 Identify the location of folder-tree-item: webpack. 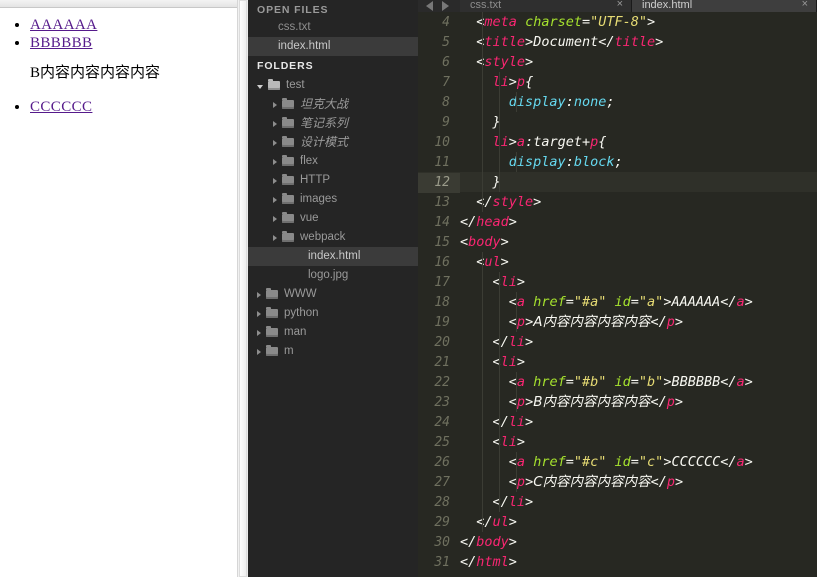
(333, 237).